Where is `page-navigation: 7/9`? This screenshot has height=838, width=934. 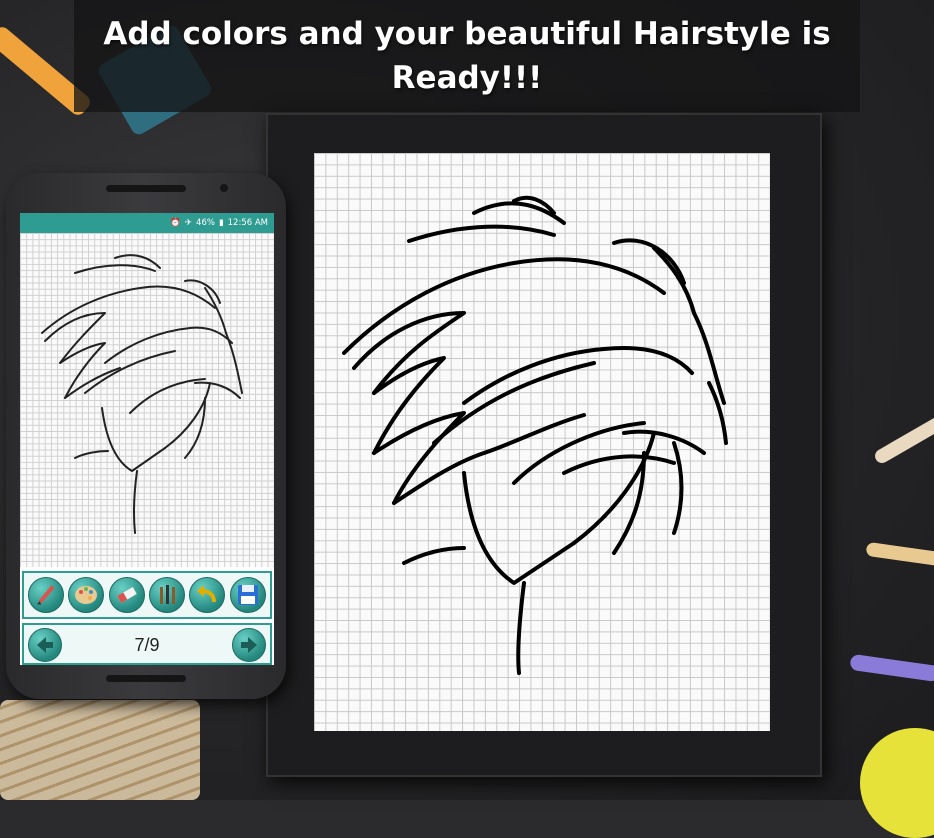 page-navigation: 7/9 is located at coordinates (147, 644).